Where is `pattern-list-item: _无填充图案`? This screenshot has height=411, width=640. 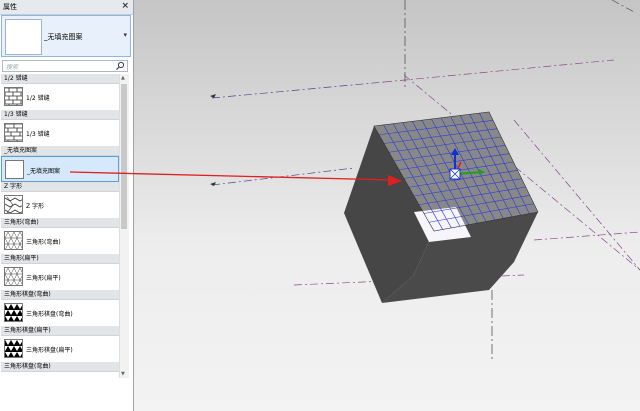
pattern-list-item: _无填充图案 is located at coordinates (60, 169).